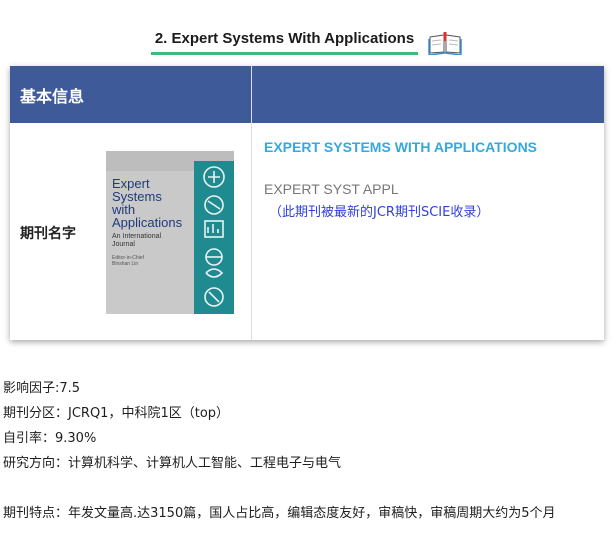  Describe the element at coordinates (50, 438) in the screenshot. I see `self-citation-rate: 自引率：9.30%` at that location.